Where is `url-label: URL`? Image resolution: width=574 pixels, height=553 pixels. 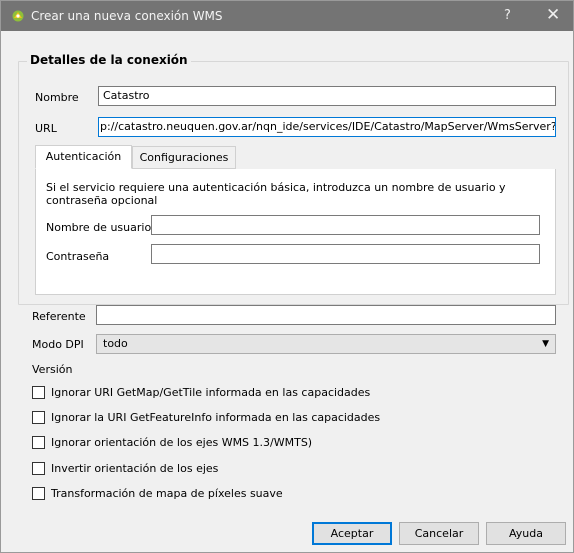 url-label: URL is located at coordinates (46, 128).